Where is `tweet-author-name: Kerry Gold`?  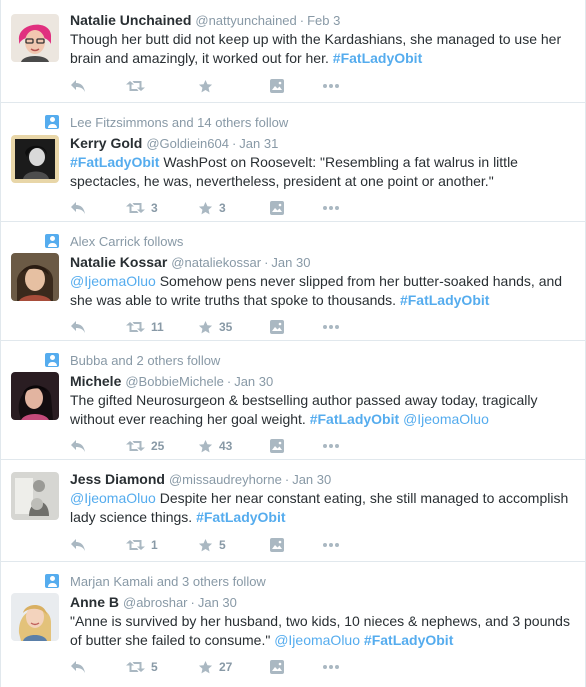
tweet-author-name: Kerry Gold is located at coordinates (106, 143).